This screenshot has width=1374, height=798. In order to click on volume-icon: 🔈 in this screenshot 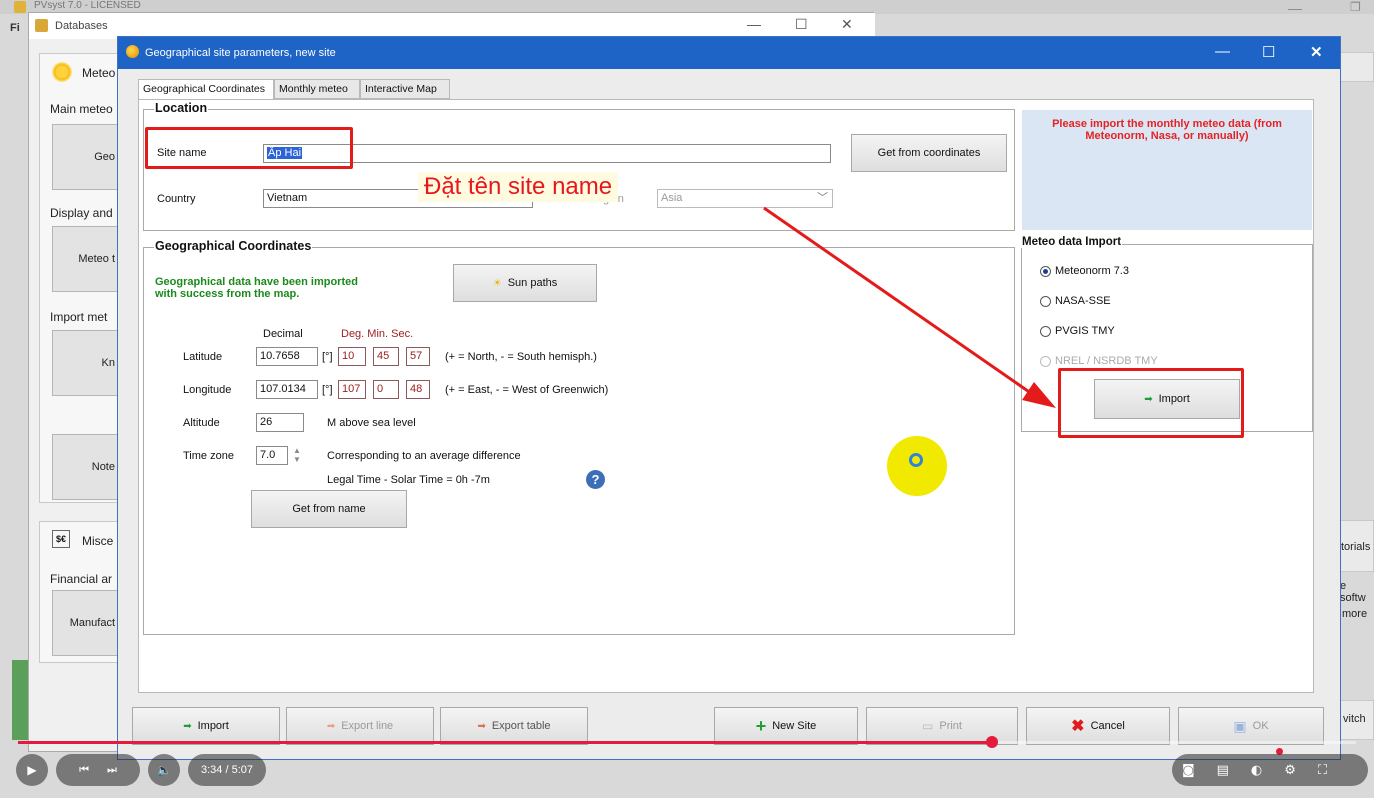, I will do `click(164, 770)`.